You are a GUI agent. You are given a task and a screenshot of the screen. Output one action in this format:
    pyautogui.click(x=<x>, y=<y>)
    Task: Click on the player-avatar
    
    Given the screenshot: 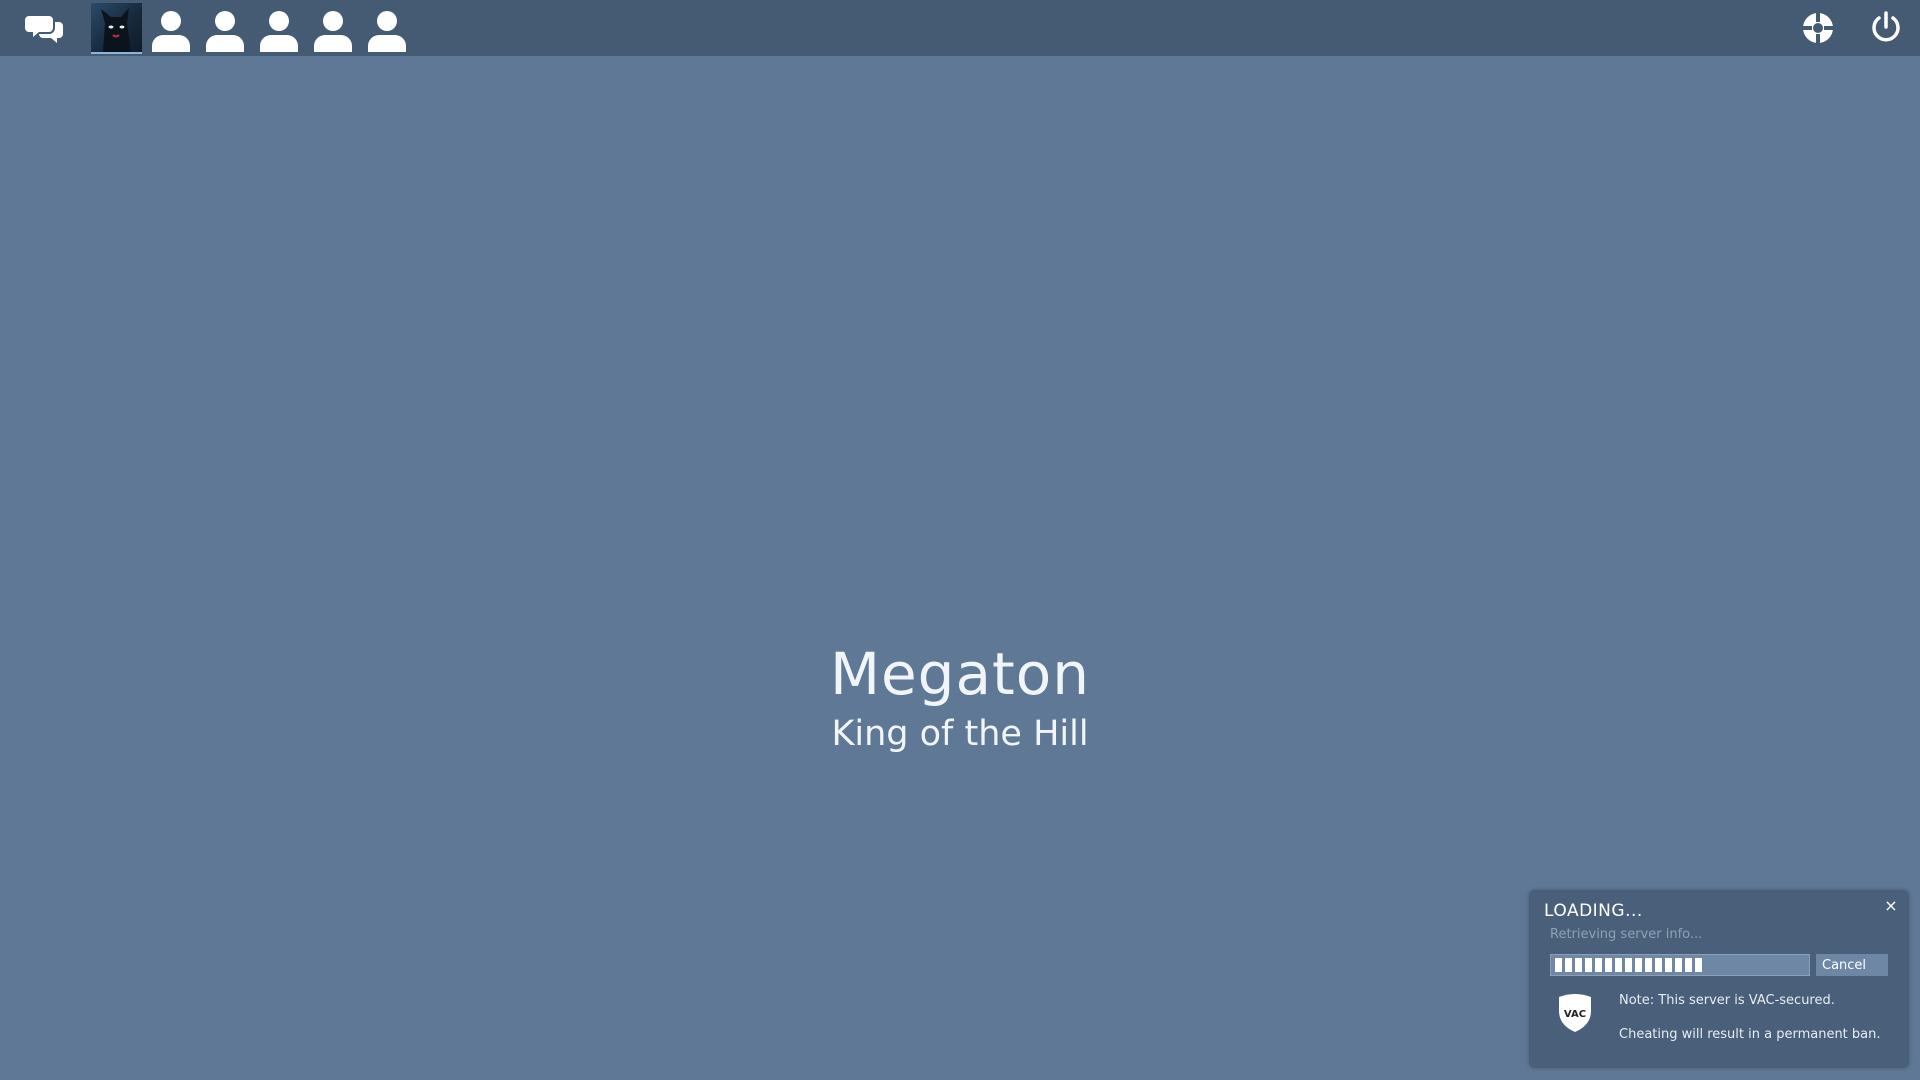 What is the action you would take?
    pyautogui.click(x=116, y=28)
    